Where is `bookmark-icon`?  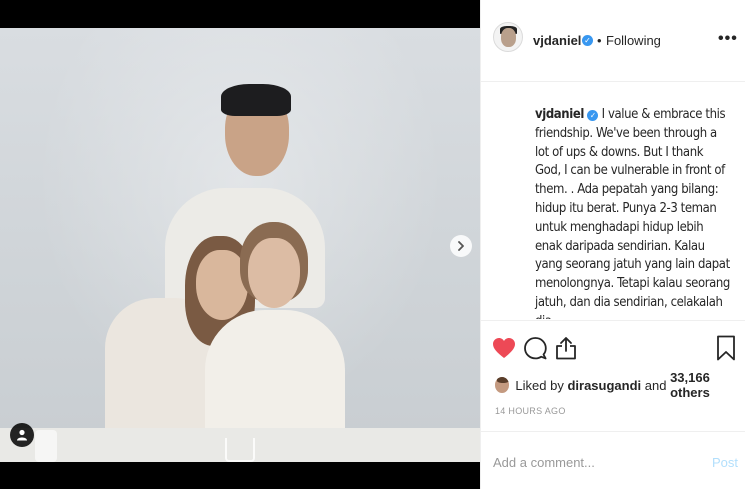 bookmark-icon is located at coordinates (726, 348).